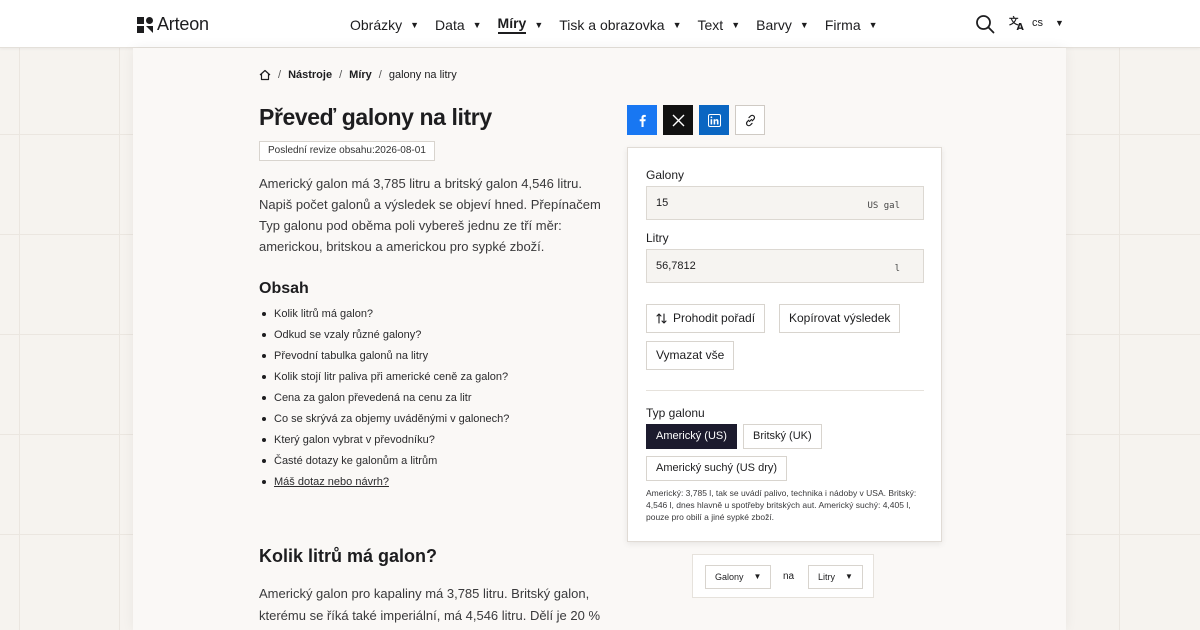 The image size is (1200, 630). What do you see at coordinates (657, 238) in the screenshot?
I see `to-field-label: Litry` at bounding box center [657, 238].